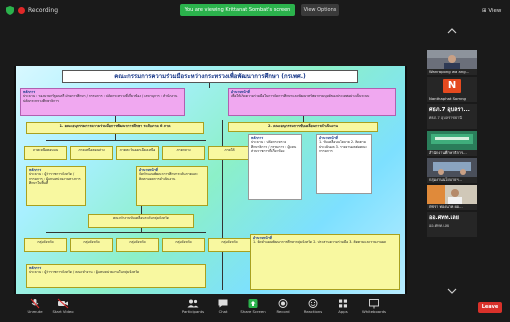 This screenshot has height=322, width=510. Describe the element at coordinates (253, 303) in the screenshot. I see `share-screen-icon` at that location.